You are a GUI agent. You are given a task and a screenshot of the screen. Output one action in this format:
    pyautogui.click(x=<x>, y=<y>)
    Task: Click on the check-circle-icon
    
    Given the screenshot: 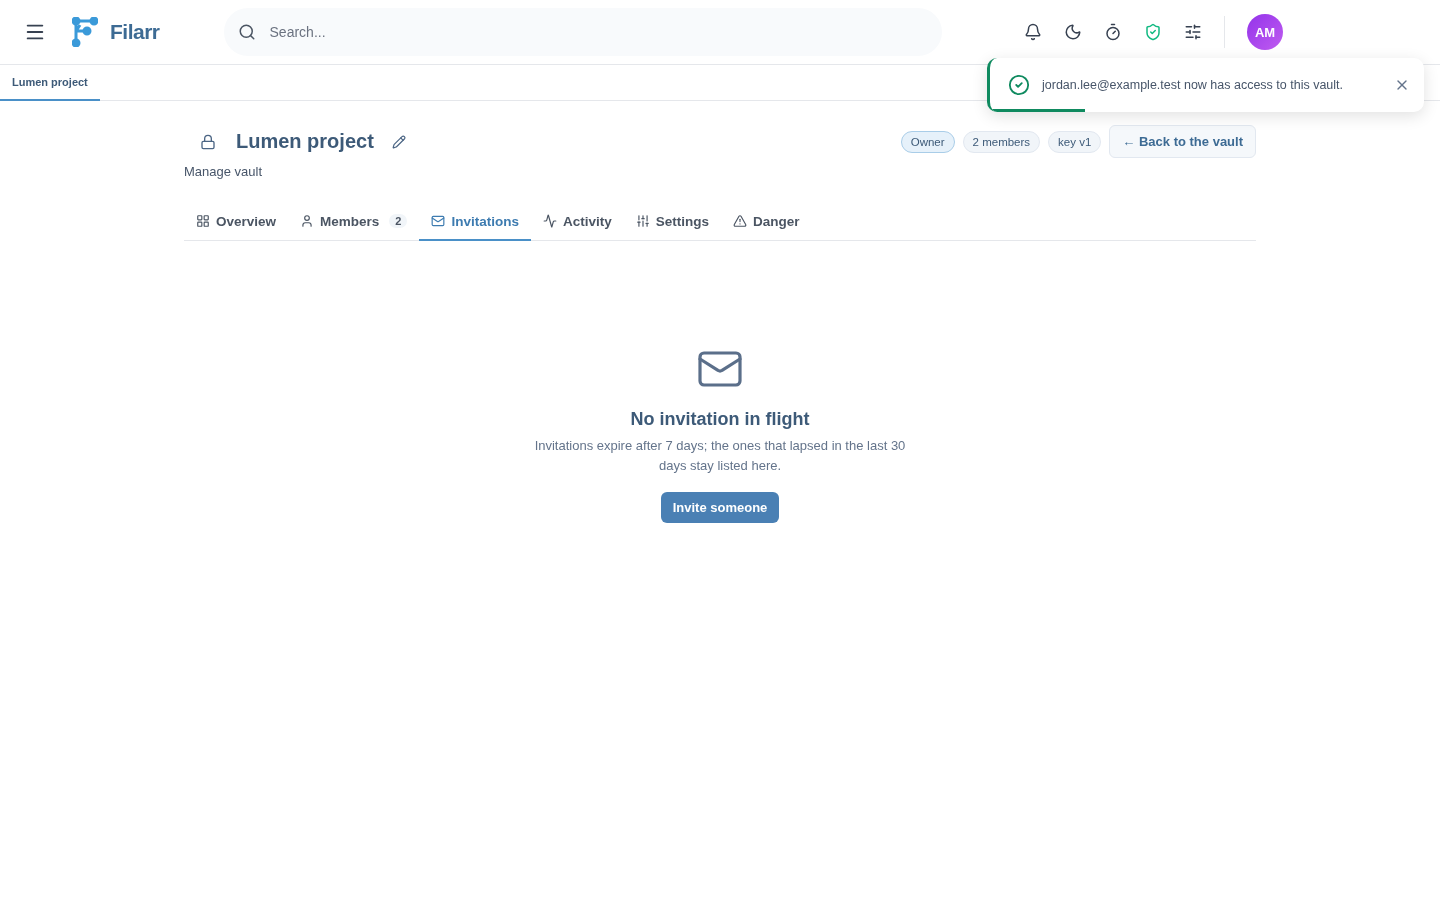 What is the action you would take?
    pyautogui.click(x=1019, y=85)
    